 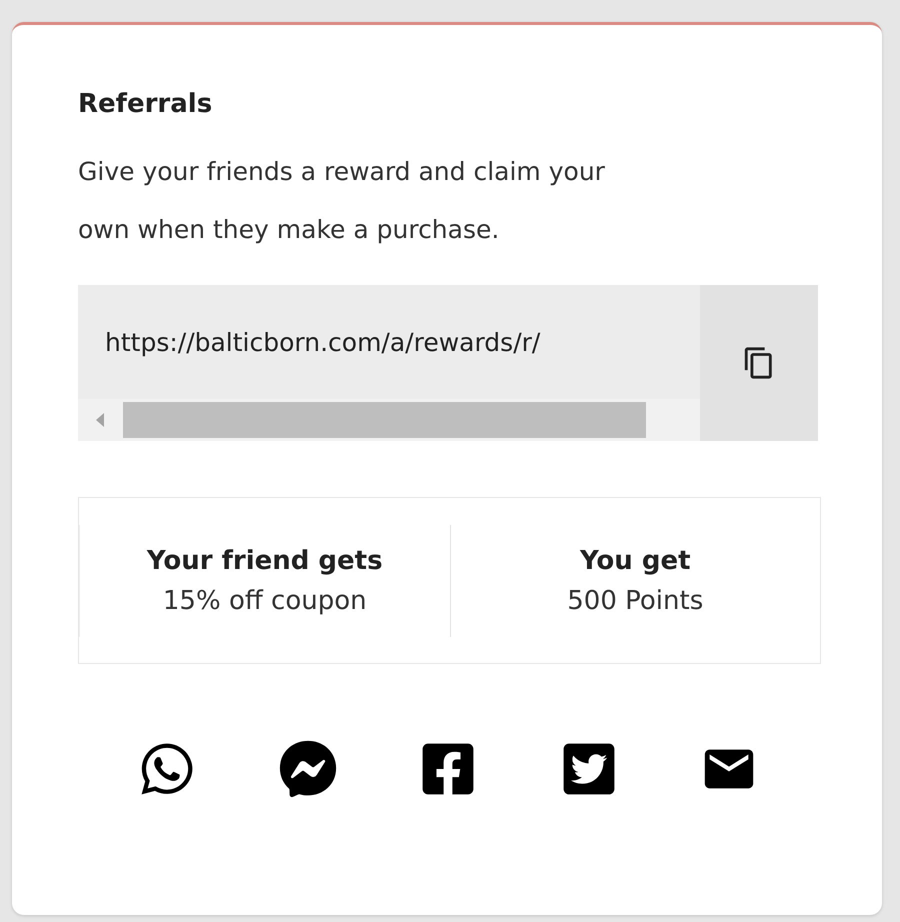 I want to click on reward-value: 15% off coupon, so click(x=264, y=601).